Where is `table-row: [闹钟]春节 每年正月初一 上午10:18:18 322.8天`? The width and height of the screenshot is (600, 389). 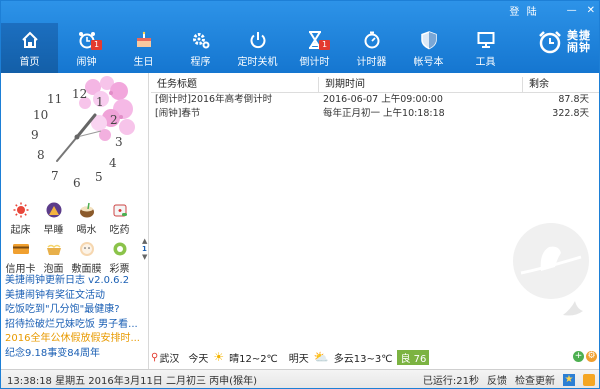 table-row: [闹钟]春节 每年正月初一 上午10:18:18 322.8天 is located at coordinates (375, 114).